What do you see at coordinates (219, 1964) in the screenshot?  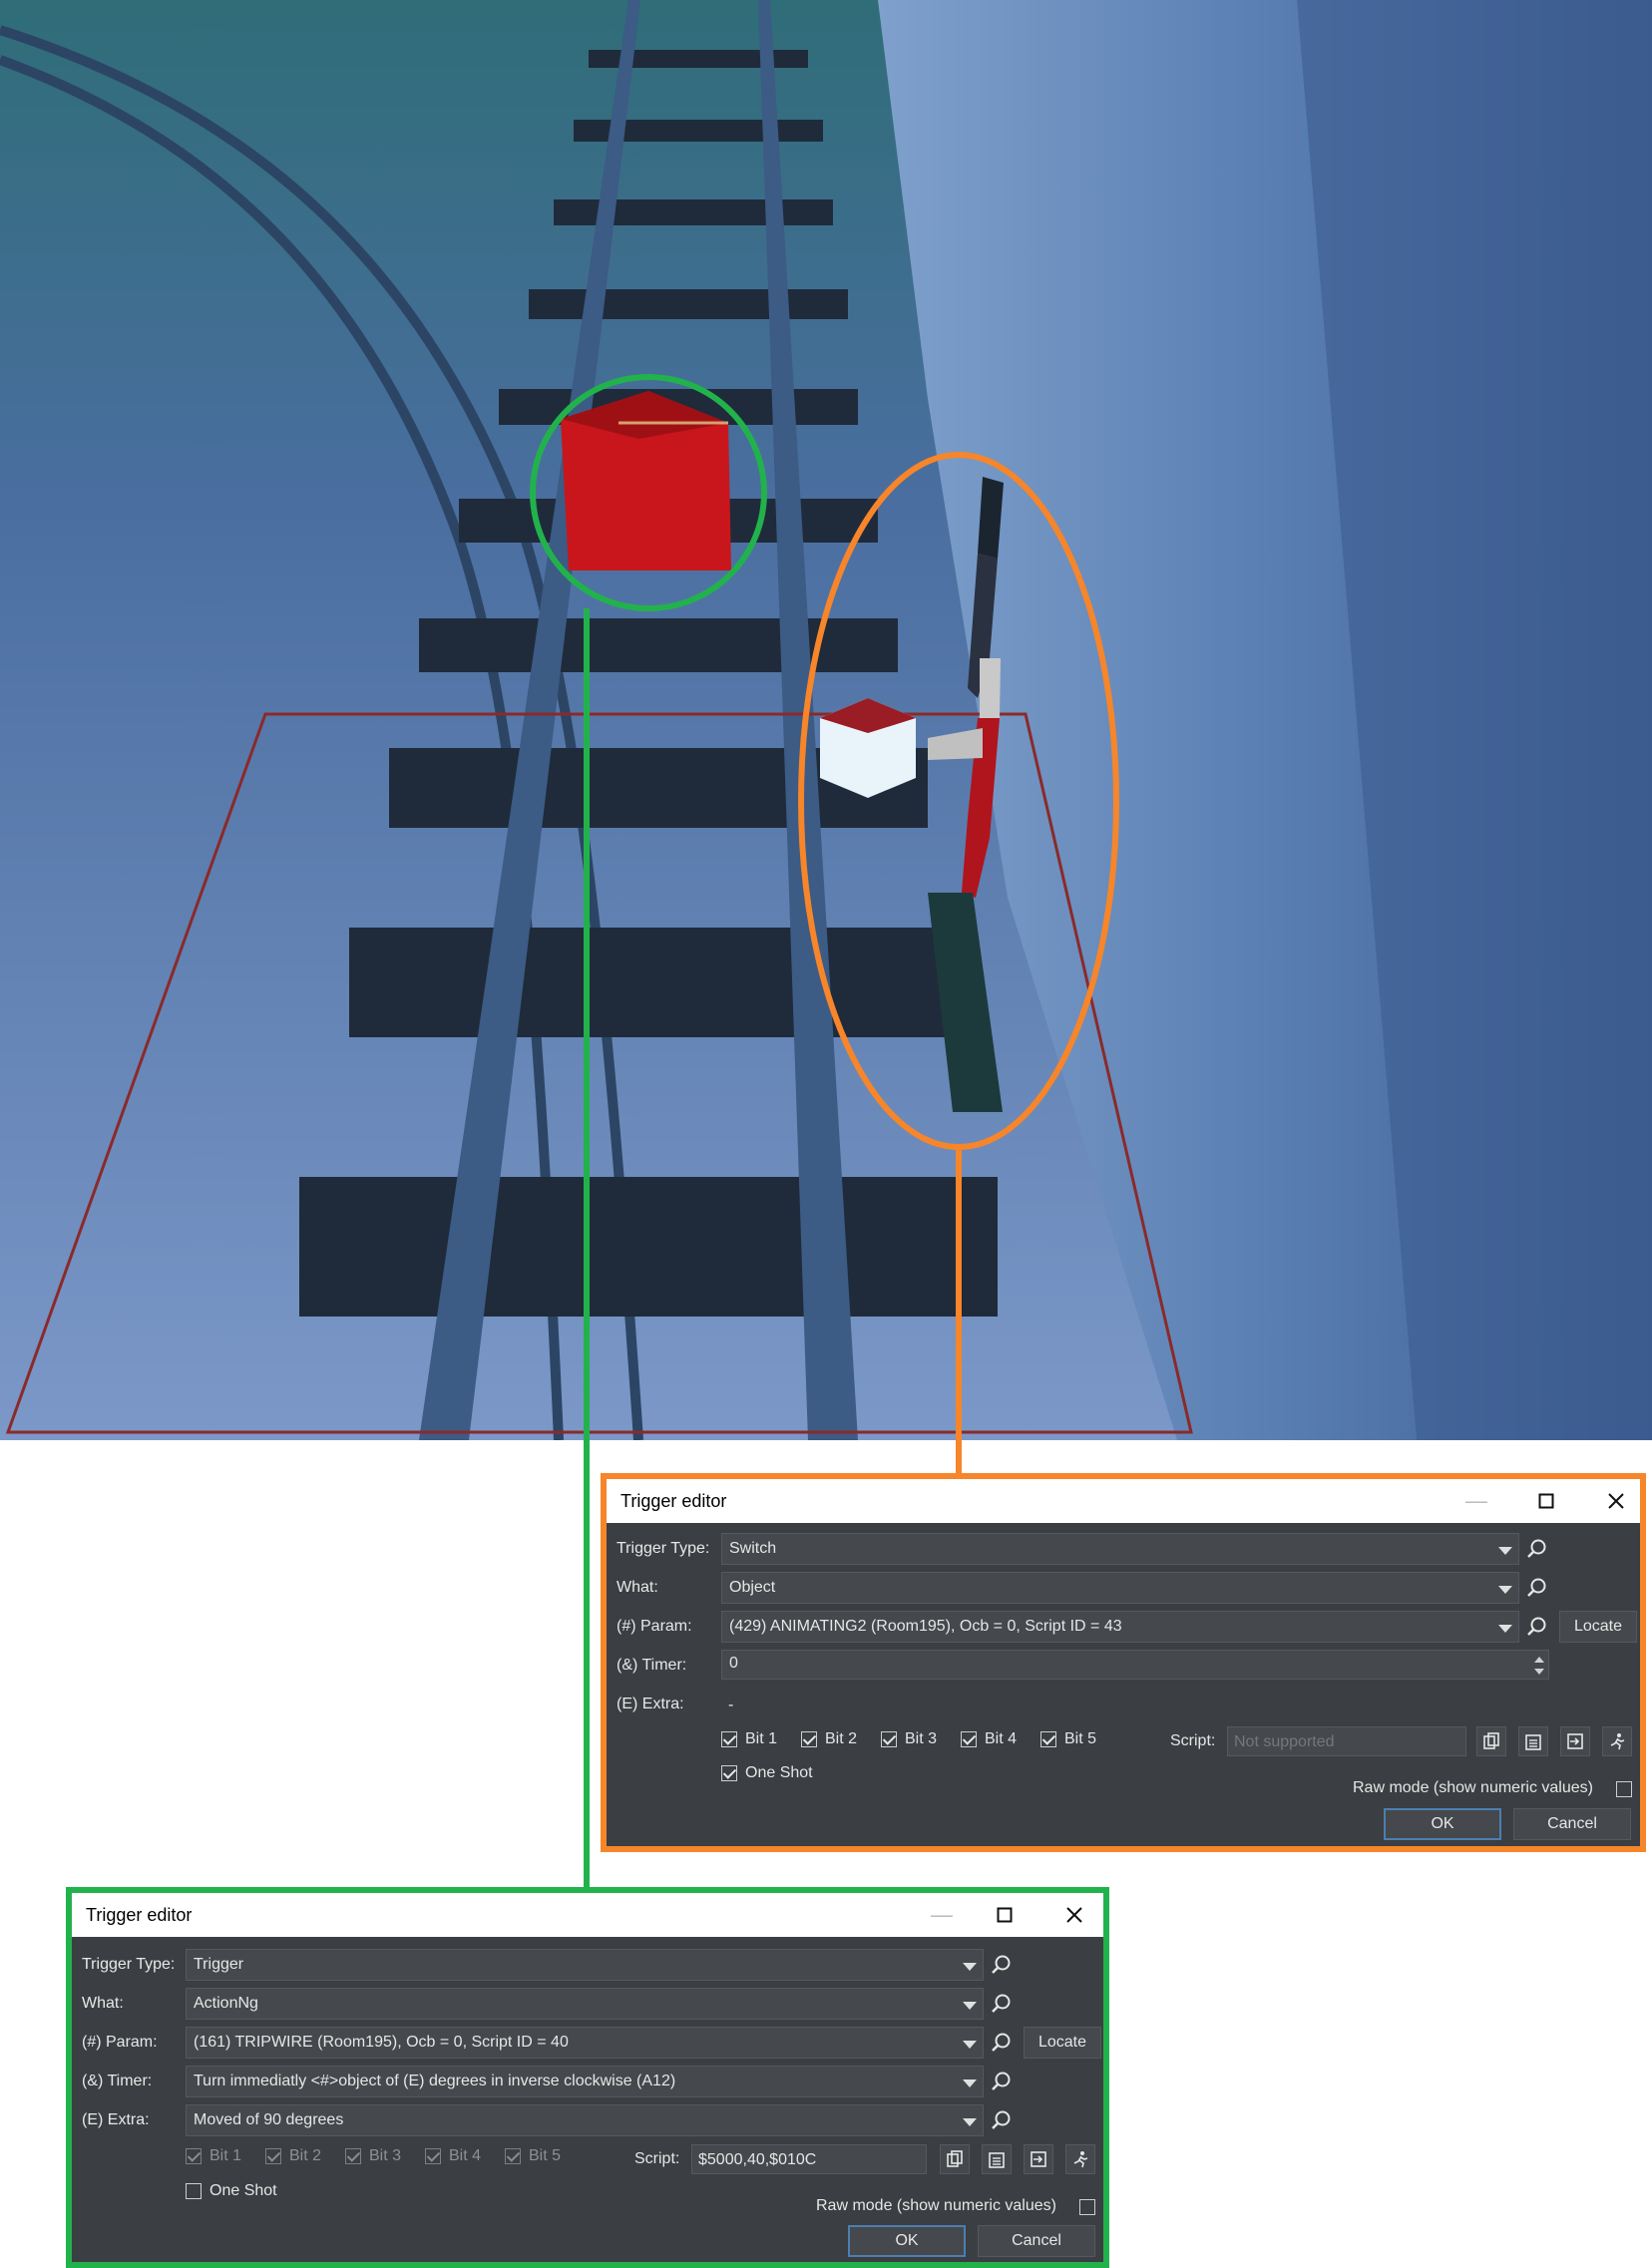 I see `trigger-type-value: Trigger` at bounding box center [219, 1964].